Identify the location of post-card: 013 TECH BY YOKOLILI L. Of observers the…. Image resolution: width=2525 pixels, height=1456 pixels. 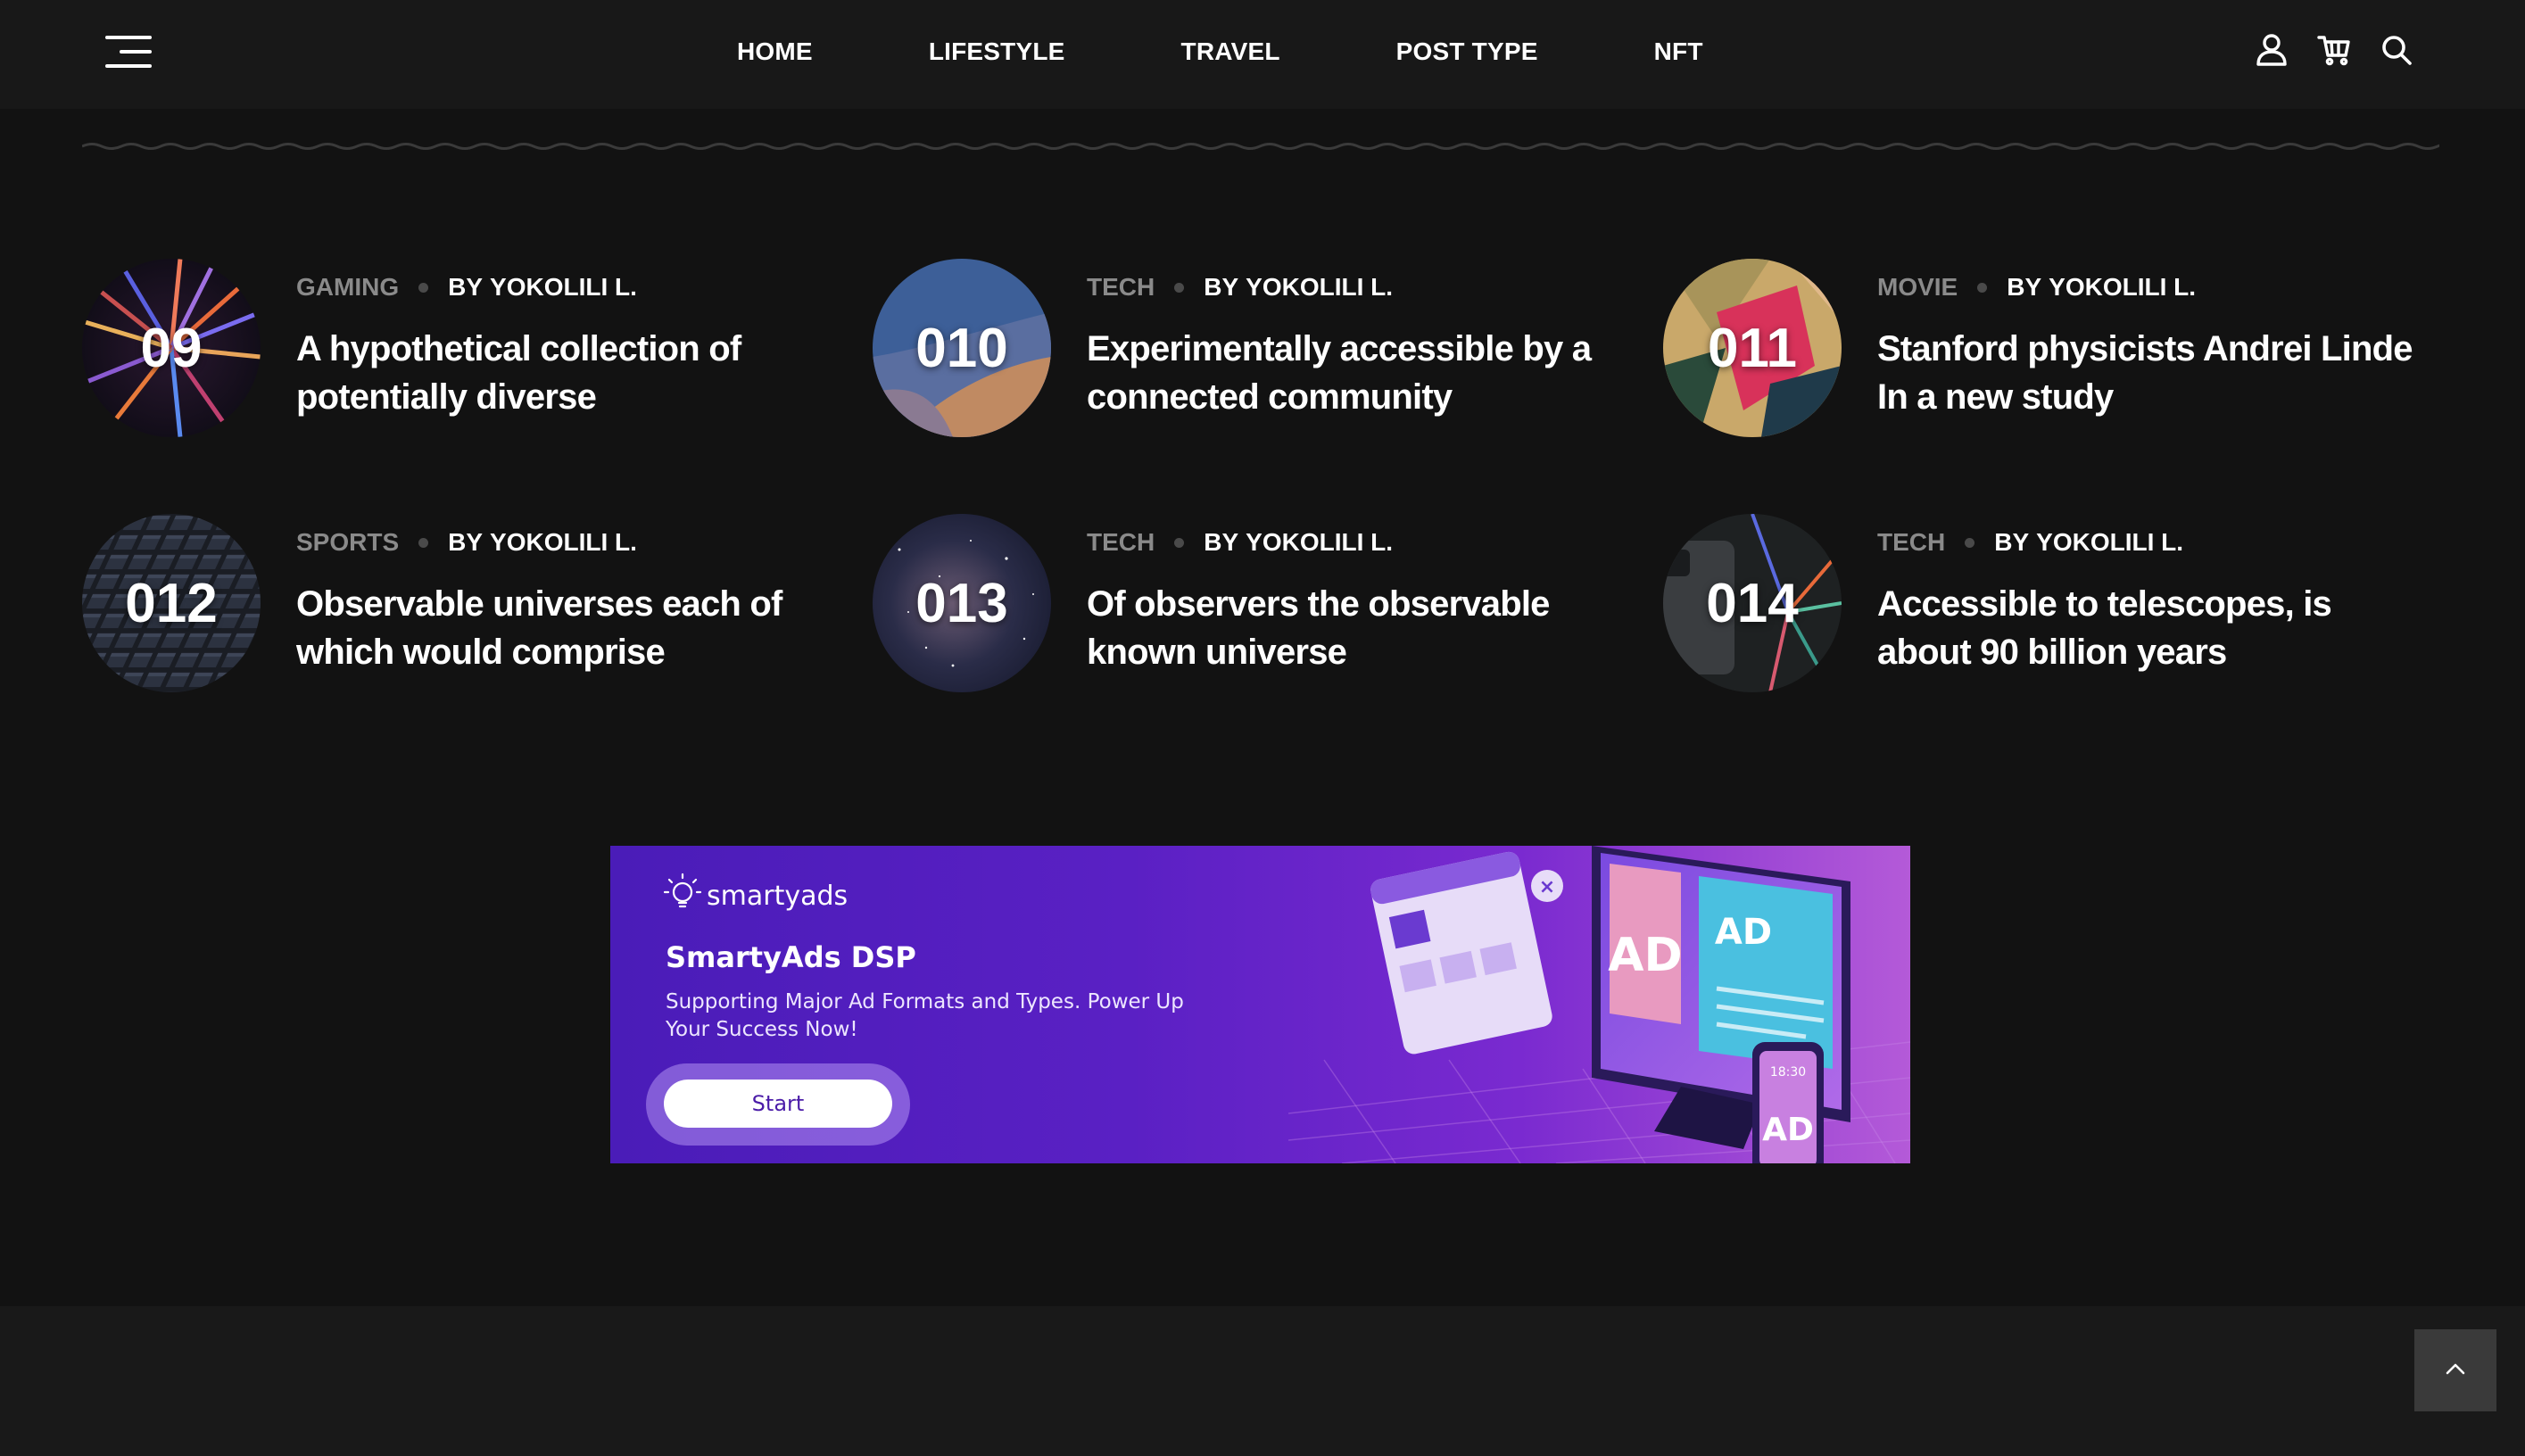
(1256, 603).